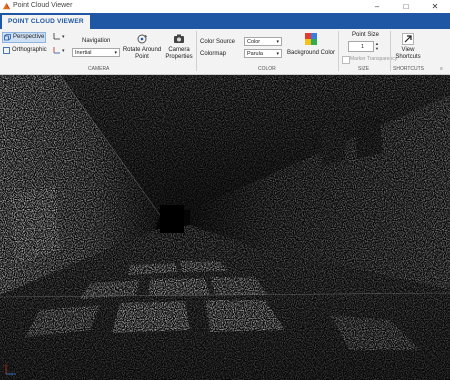 The image size is (450, 380). I want to click on camera-group-label: CAMERA, so click(99, 69).